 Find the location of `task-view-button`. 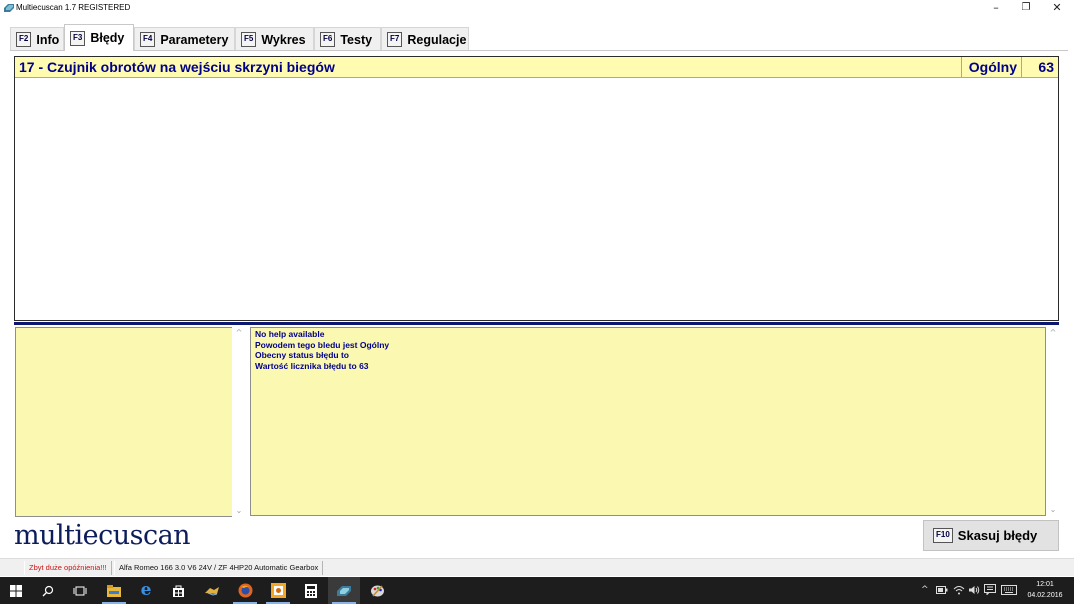

task-view-button is located at coordinates (80, 590).